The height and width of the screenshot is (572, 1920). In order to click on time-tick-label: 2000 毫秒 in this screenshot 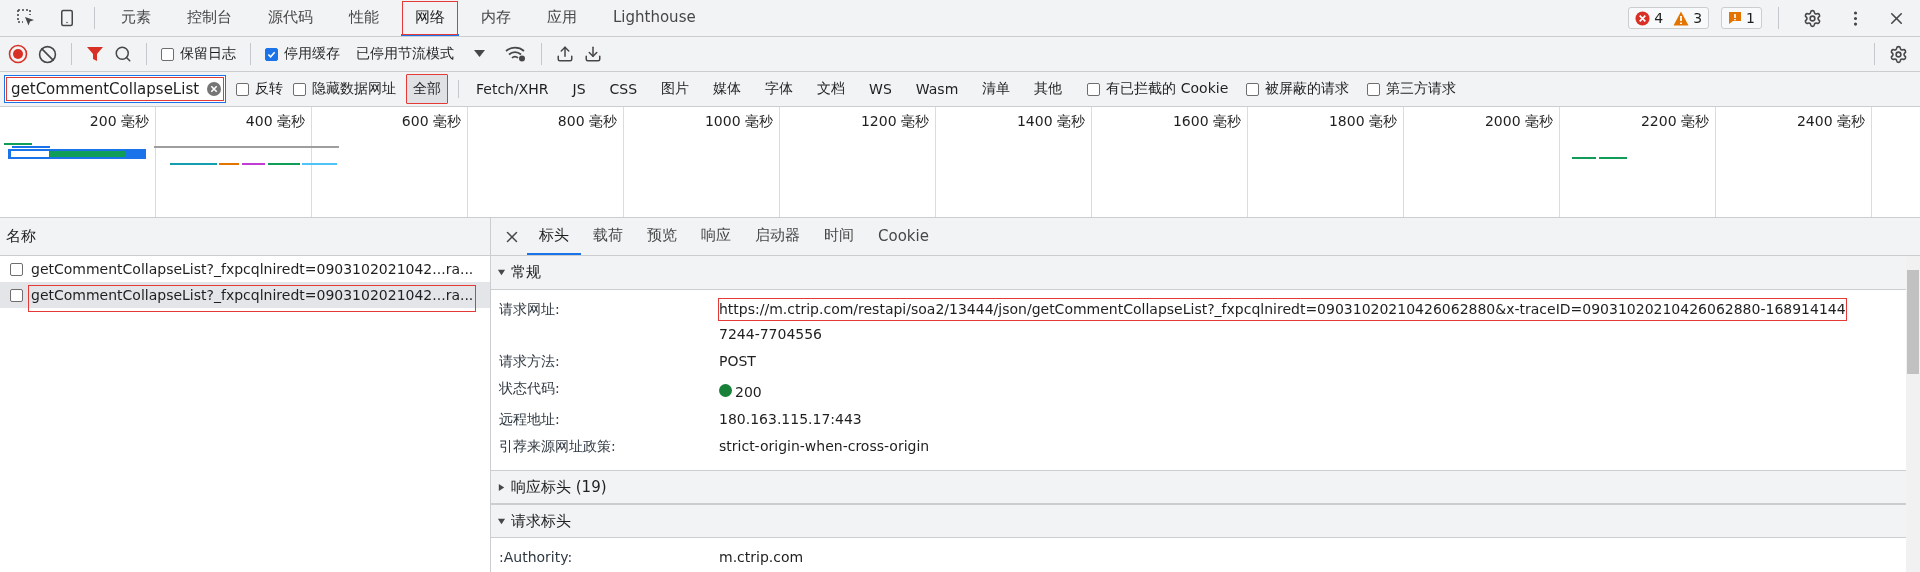, I will do `click(1518, 122)`.